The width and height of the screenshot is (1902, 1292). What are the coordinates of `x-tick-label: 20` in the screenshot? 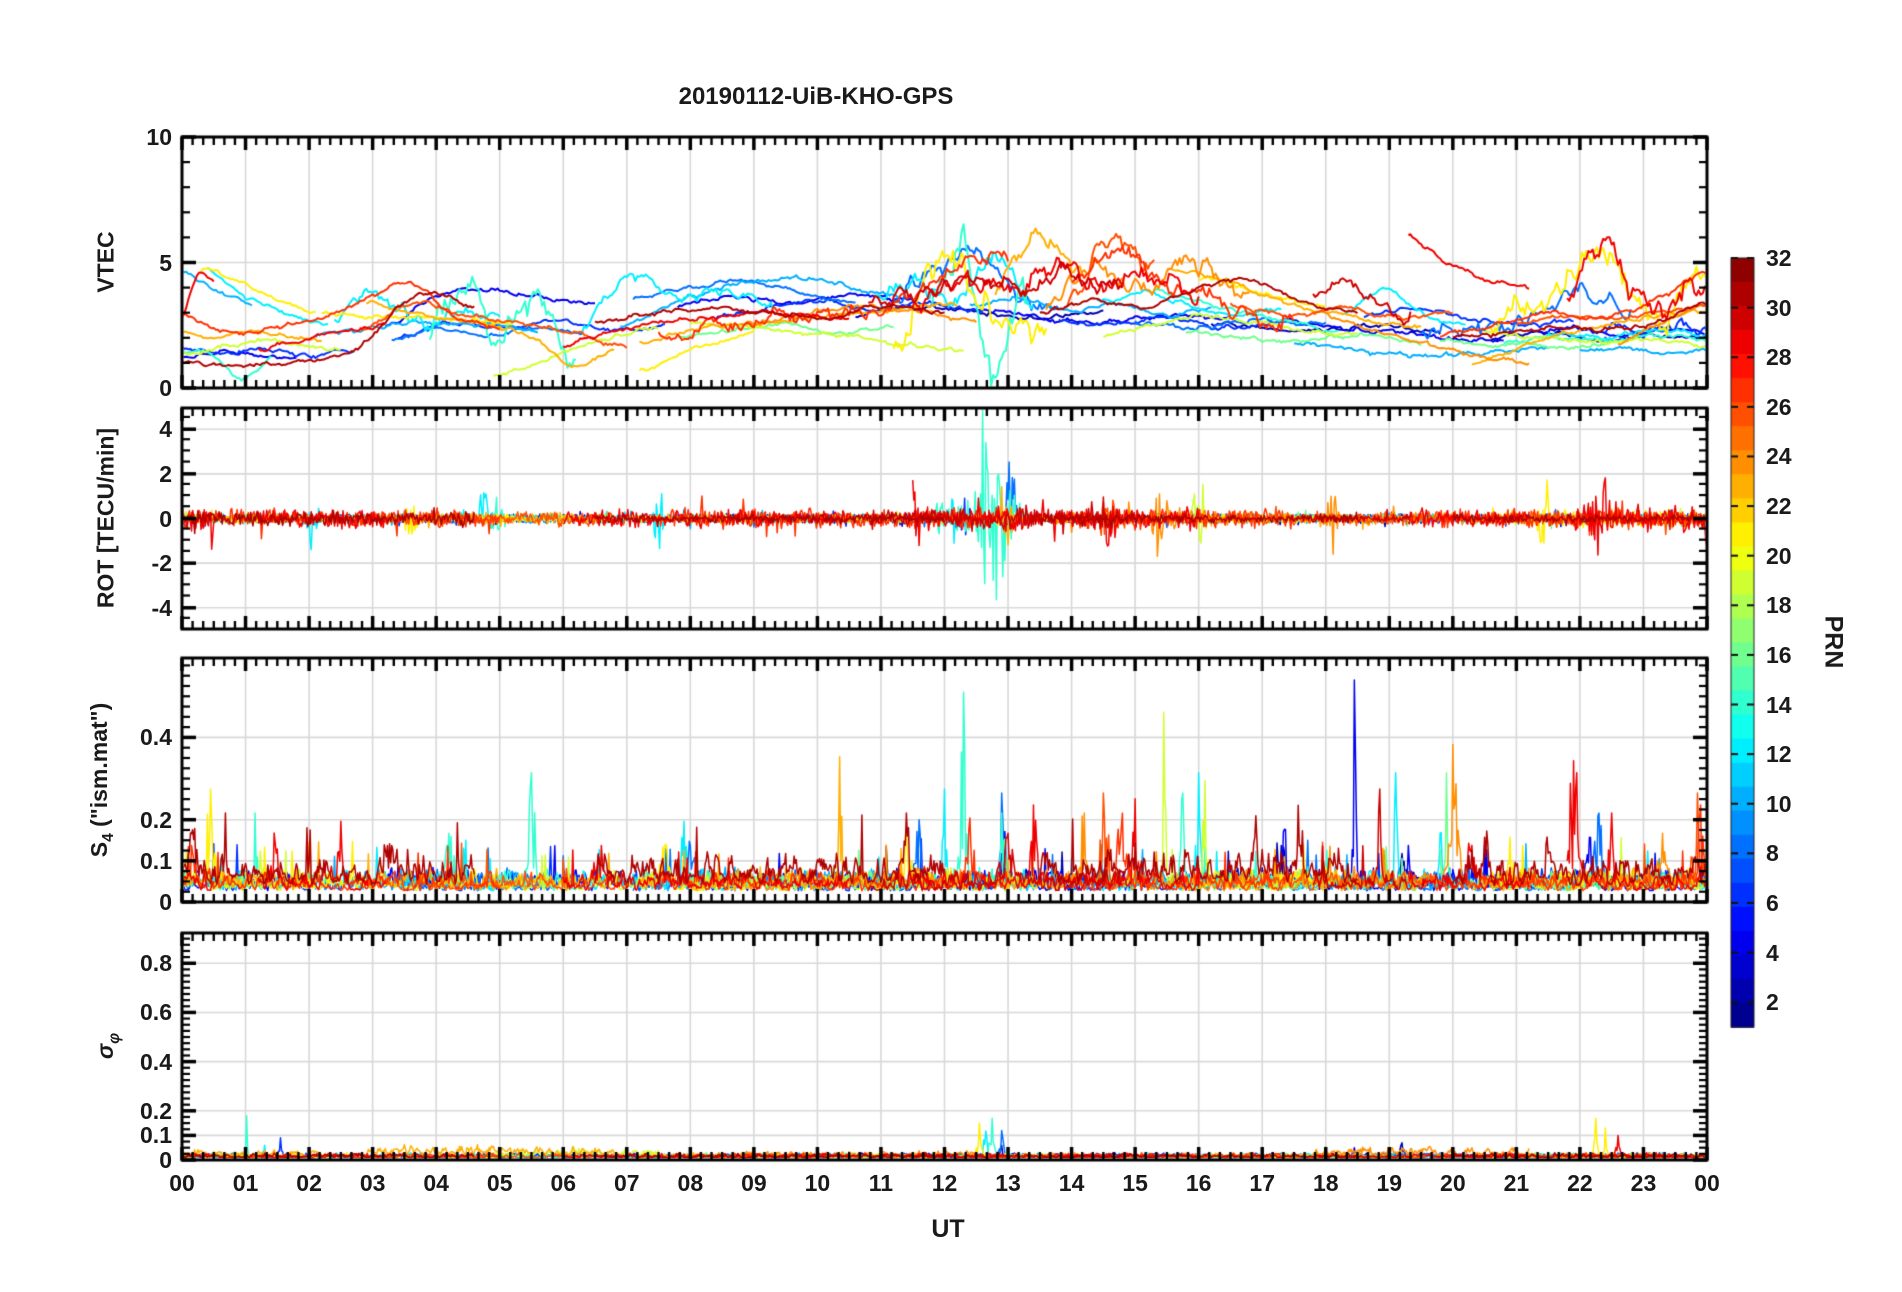 It's located at (1453, 1183).